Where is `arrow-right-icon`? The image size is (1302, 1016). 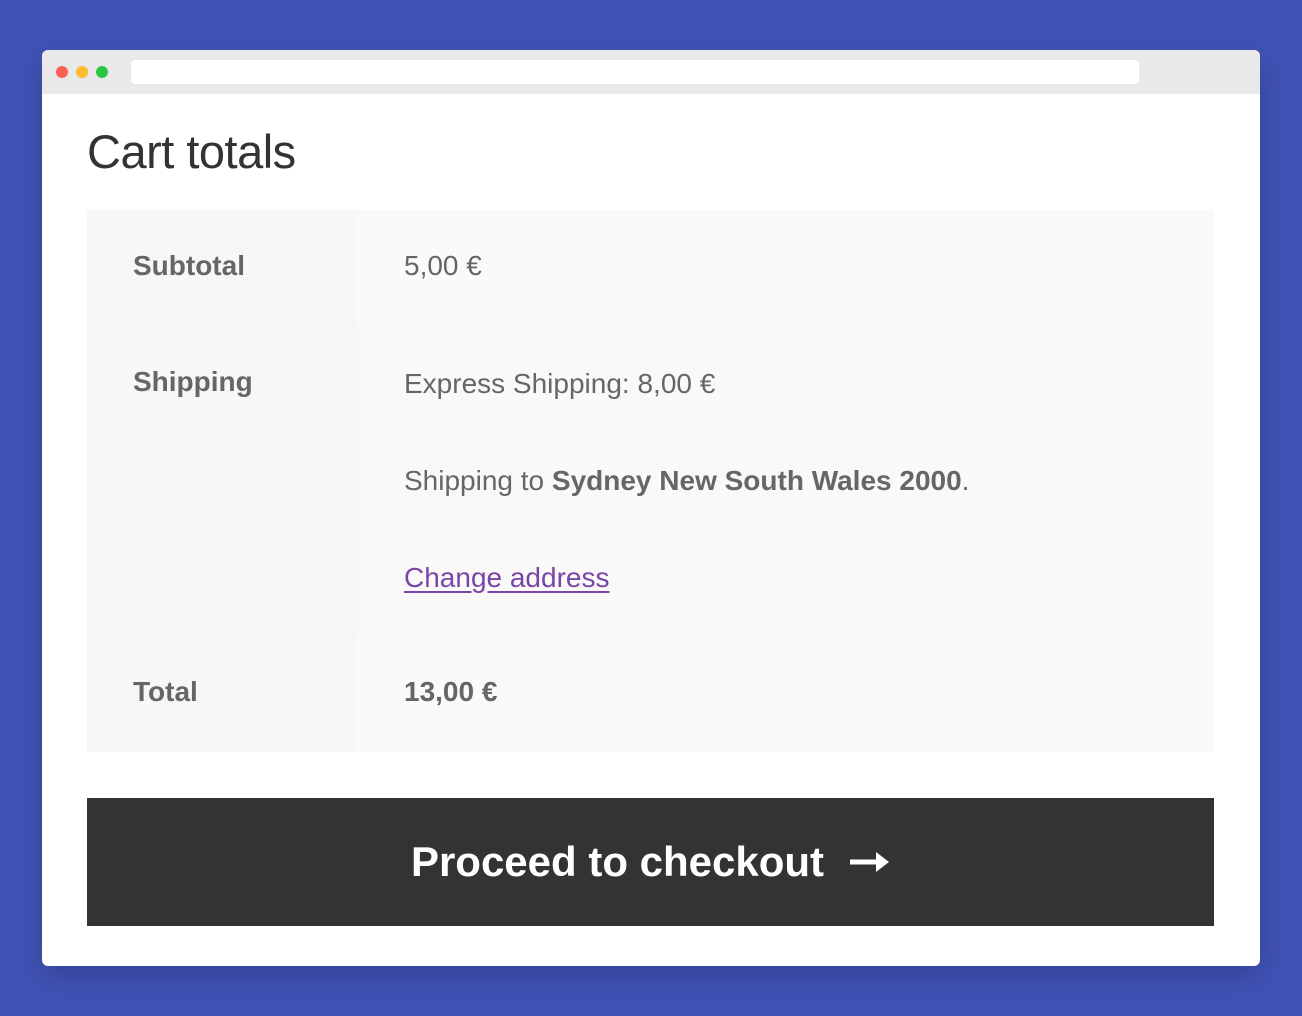
arrow-right-icon is located at coordinates (870, 862).